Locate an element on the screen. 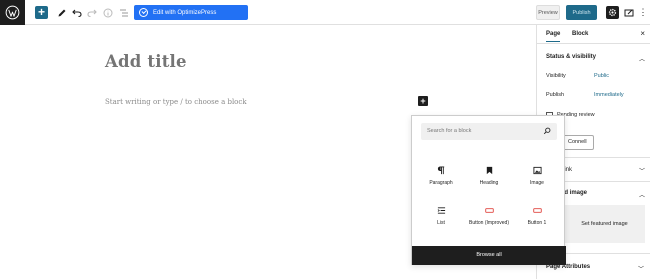 This screenshot has height=279, width=650. inline-add-block-button: + is located at coordinates (423, 101).